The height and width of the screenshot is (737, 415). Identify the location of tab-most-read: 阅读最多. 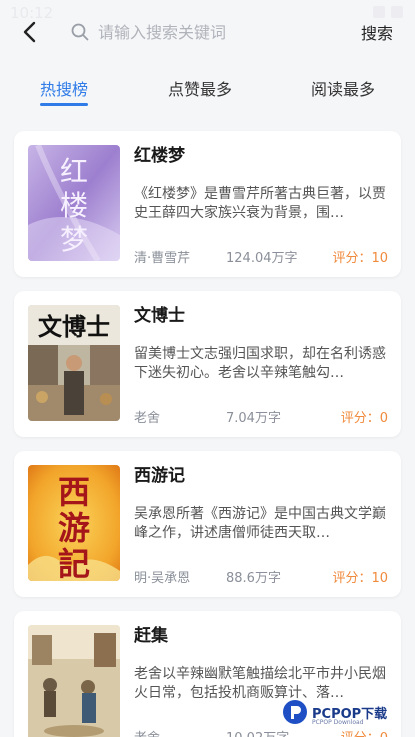
(343, 88).